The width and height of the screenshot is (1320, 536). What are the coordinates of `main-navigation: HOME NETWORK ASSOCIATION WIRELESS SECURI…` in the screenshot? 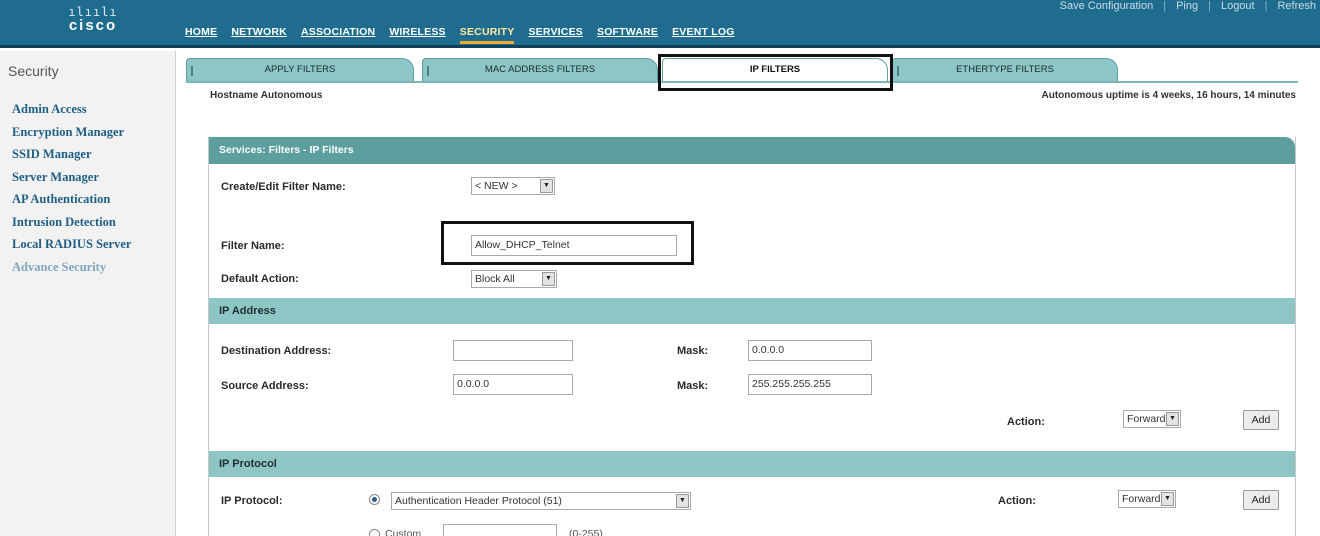 It's located at (467, 35).